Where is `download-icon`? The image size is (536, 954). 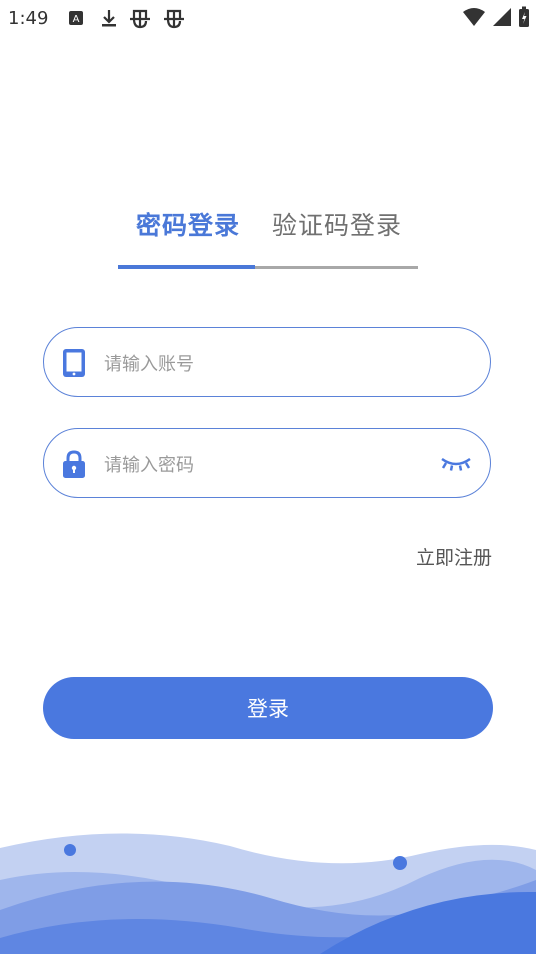
download-icon is located at coordinates (109, 18).